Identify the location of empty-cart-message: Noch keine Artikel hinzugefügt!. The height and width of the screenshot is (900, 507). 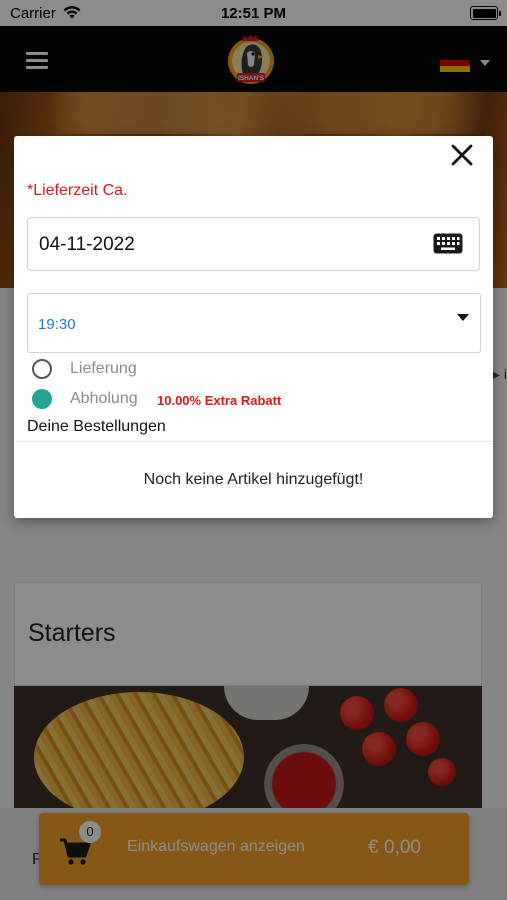
(253, 479).